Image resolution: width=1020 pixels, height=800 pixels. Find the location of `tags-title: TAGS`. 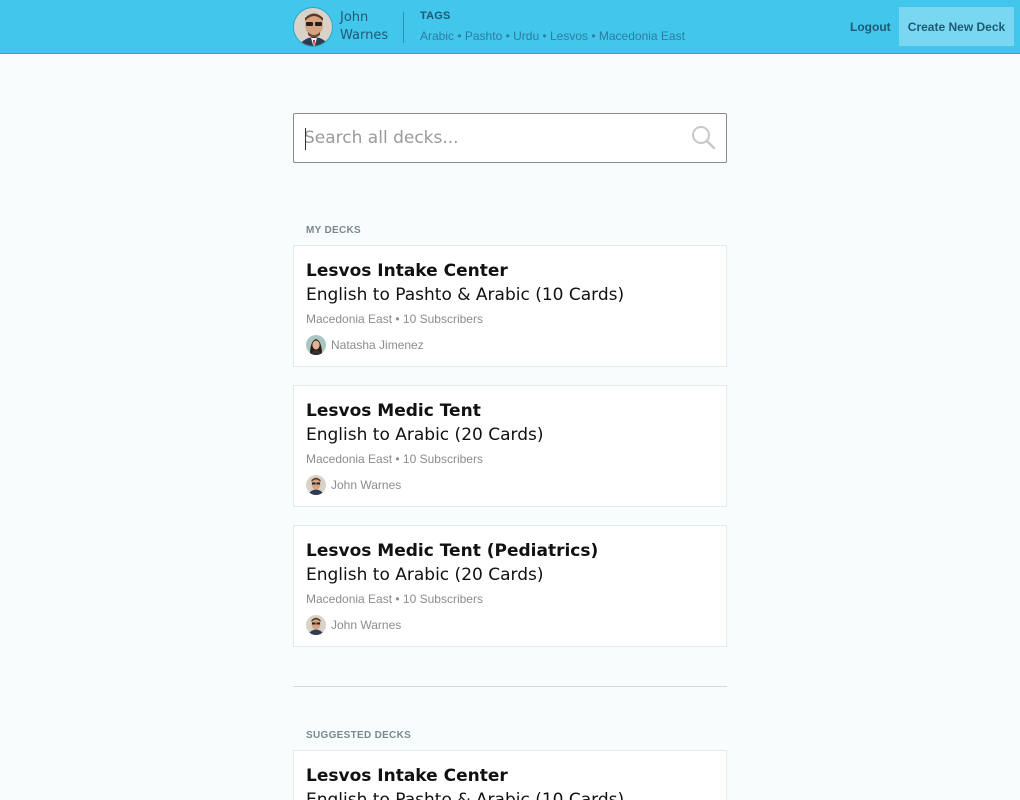

tags-title: TAGS is located at coordinates (435, 16).